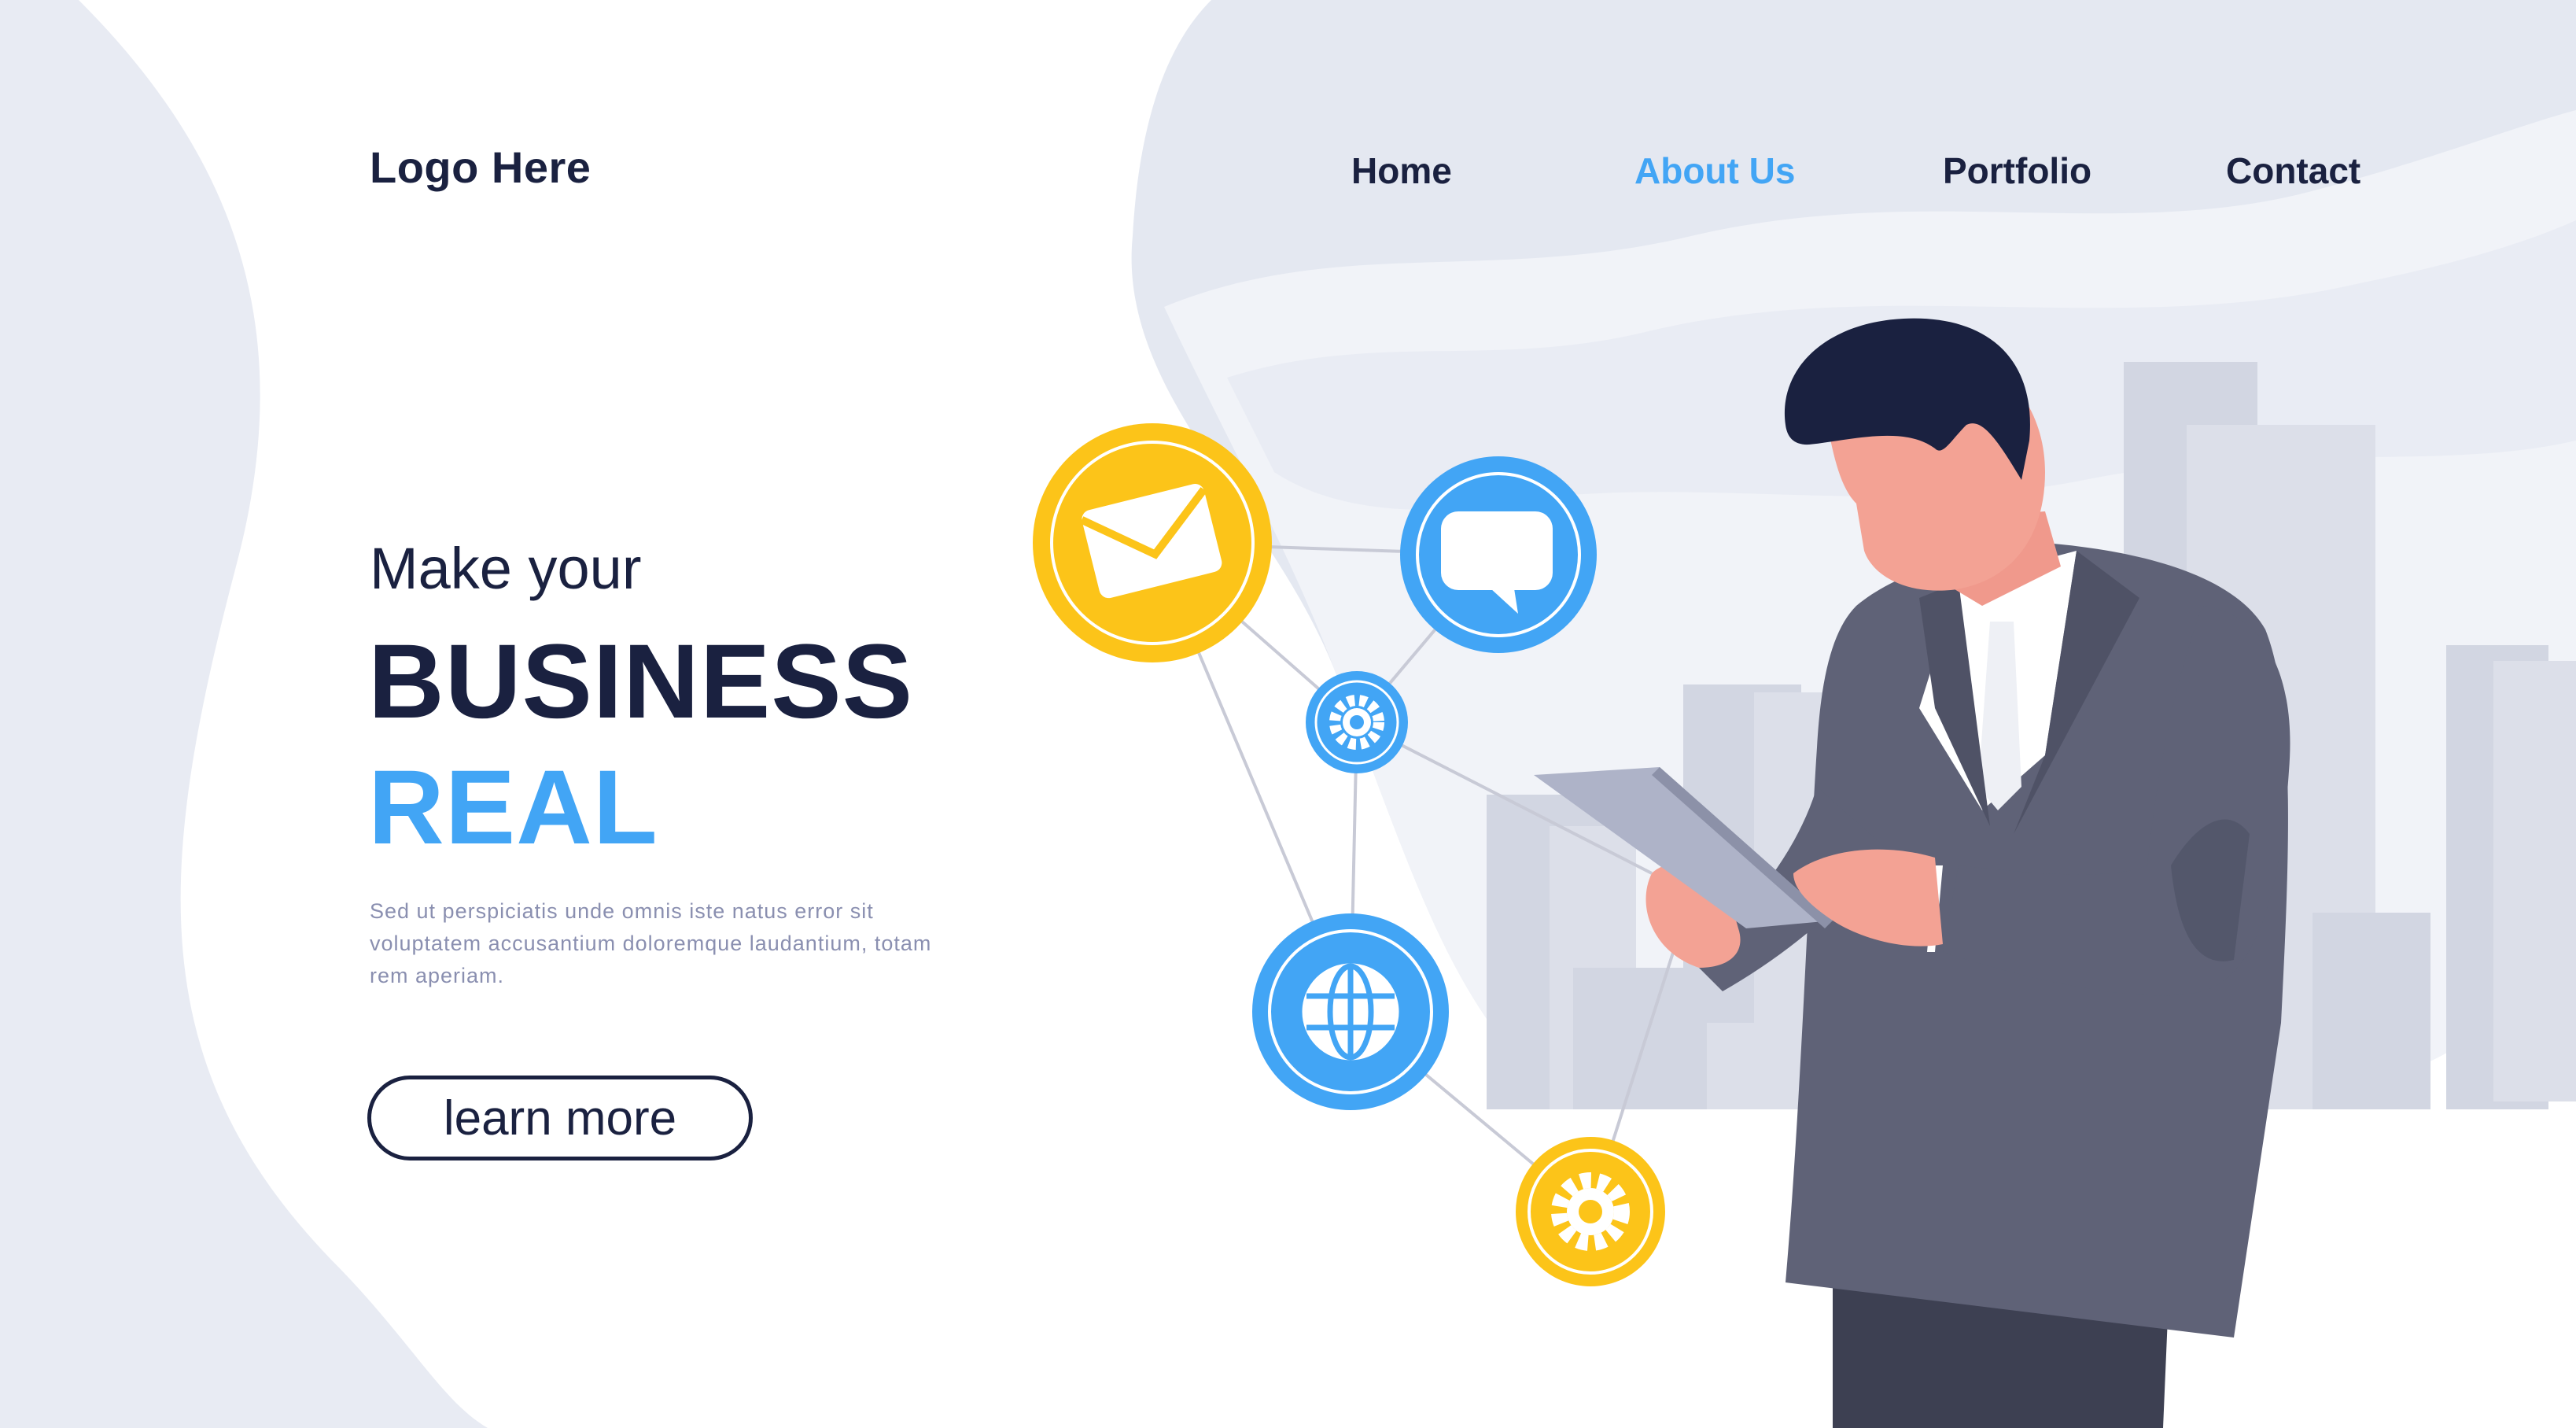  I want to click on large-gear-node, so click(1590, 1211).